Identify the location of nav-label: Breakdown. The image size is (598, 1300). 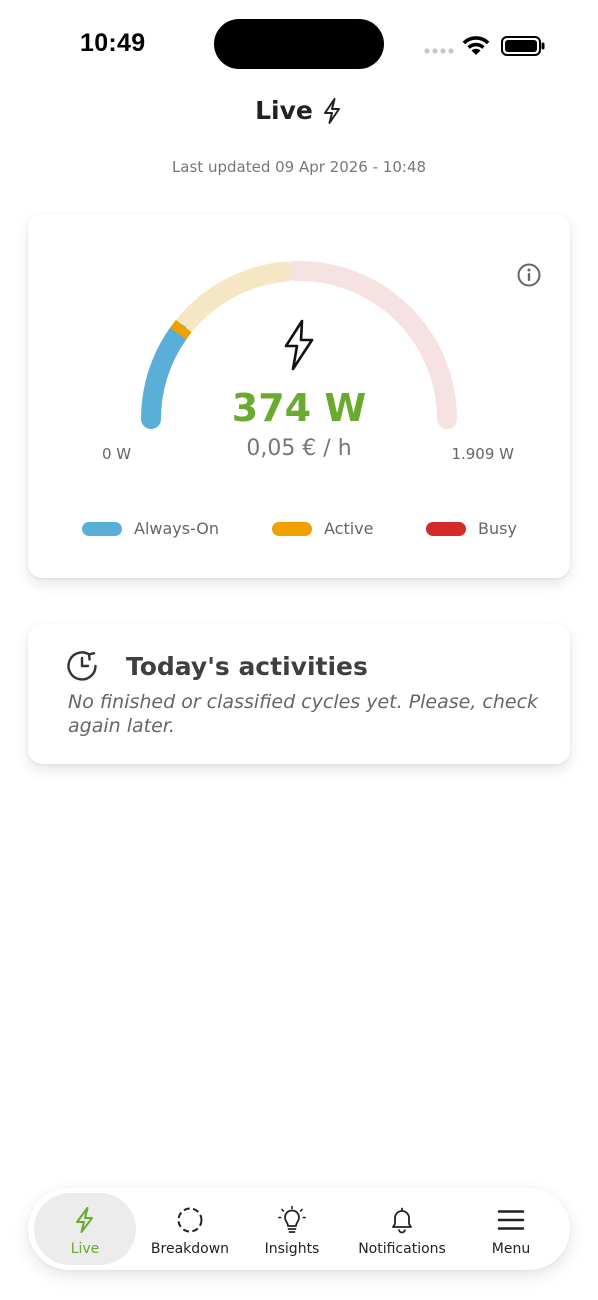
(190, 1249).